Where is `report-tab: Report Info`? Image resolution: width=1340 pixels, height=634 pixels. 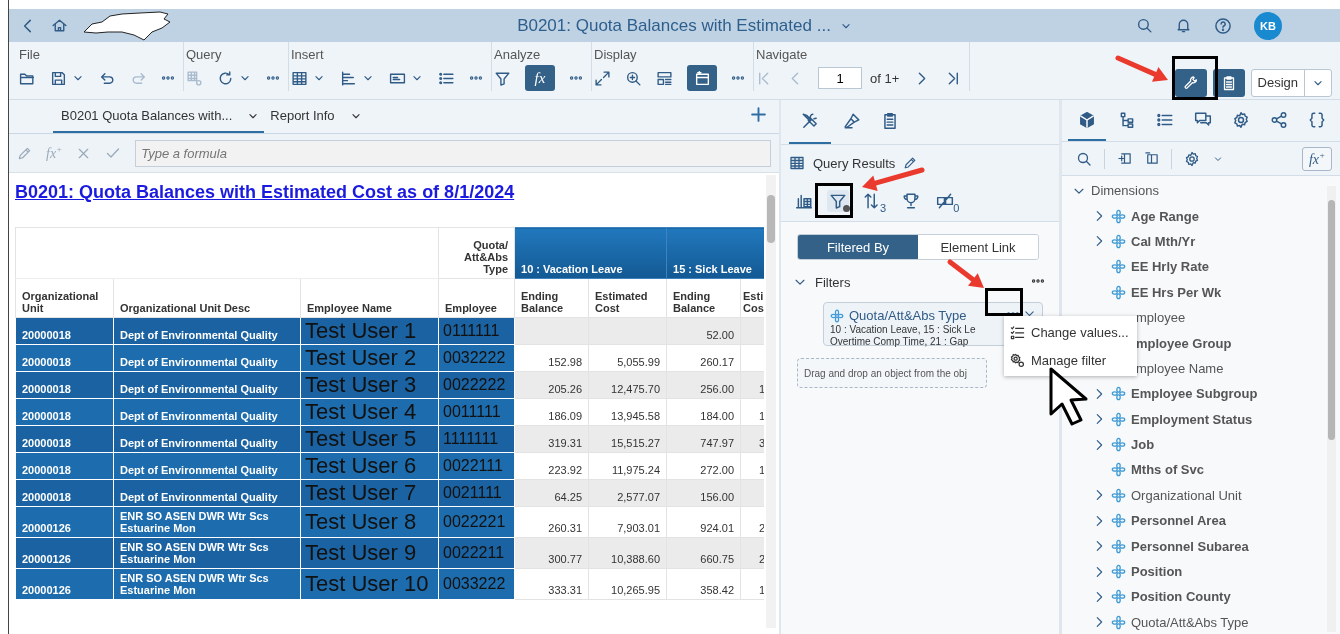
report-tab: Report Info is located at coordinates (318, 116).